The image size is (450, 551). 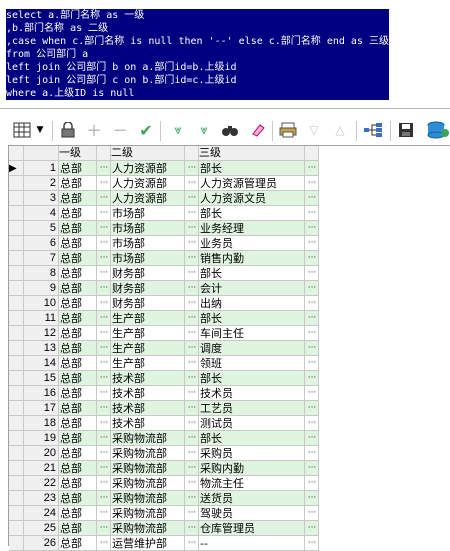 What do you see at coordinates (147, 183) in the screenshot?
I see `cell-level2: 人力资源部` at bounding box center [147, 183].